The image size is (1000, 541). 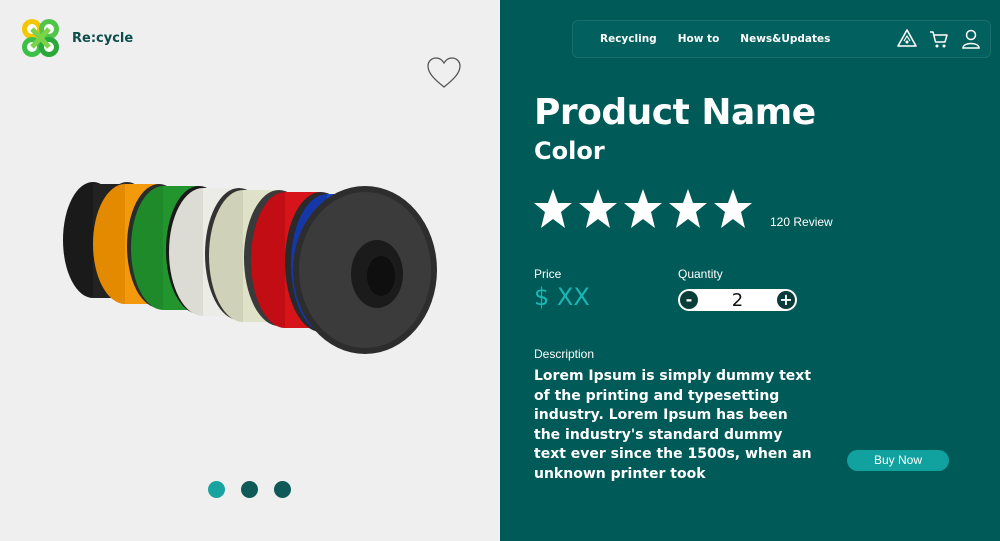 I want to click on review-count: 120 Review, so click(x=801, y=222).